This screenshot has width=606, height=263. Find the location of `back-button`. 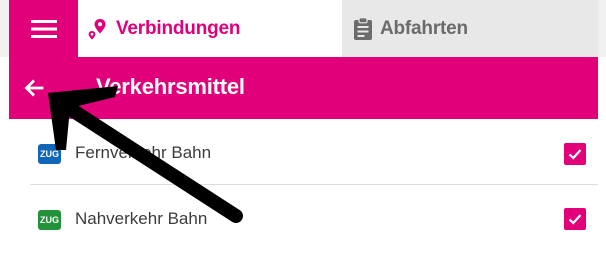

back-button is located at coordinates (34, 88).